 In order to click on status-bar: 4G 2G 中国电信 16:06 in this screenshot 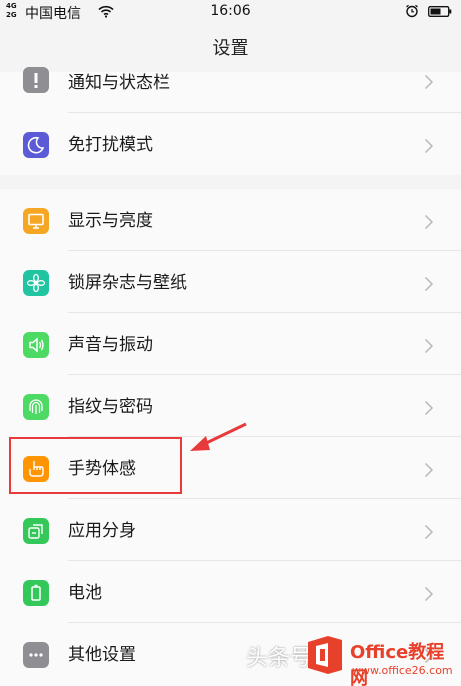, I will do `click(230, 12)`.